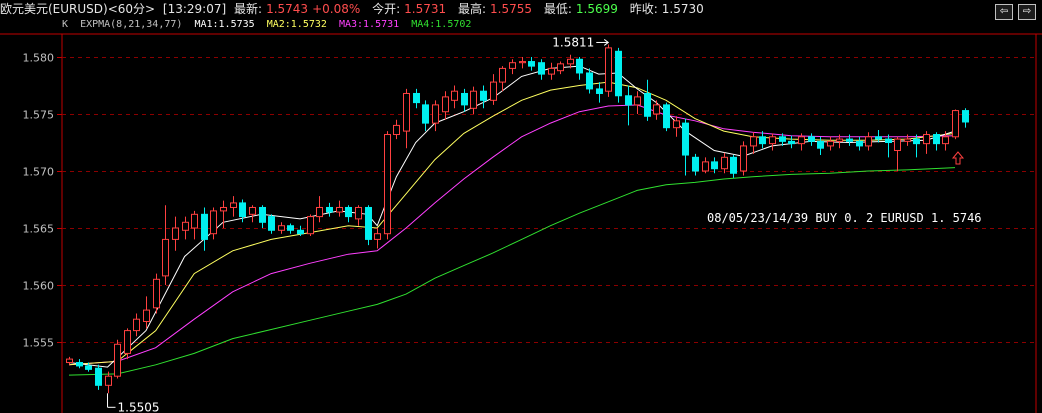 This screenshot has height=413, width=1042. I want to click on y-tick-label: 1.560, so click(39, 286).